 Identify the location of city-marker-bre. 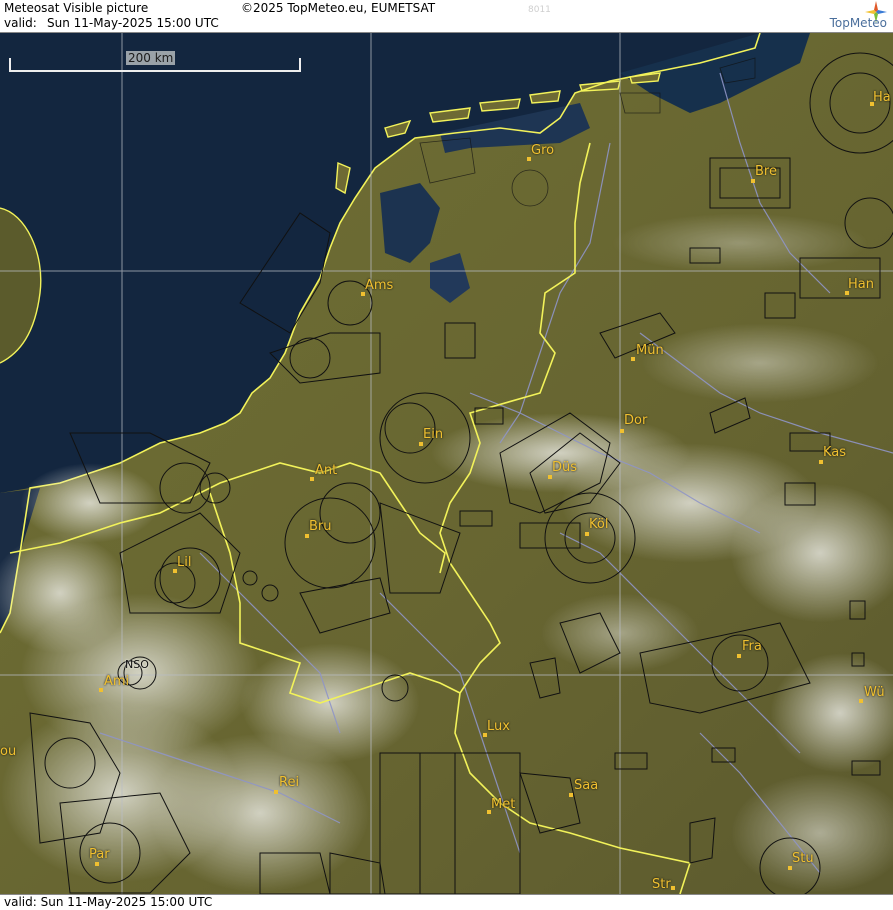
(753, 181).